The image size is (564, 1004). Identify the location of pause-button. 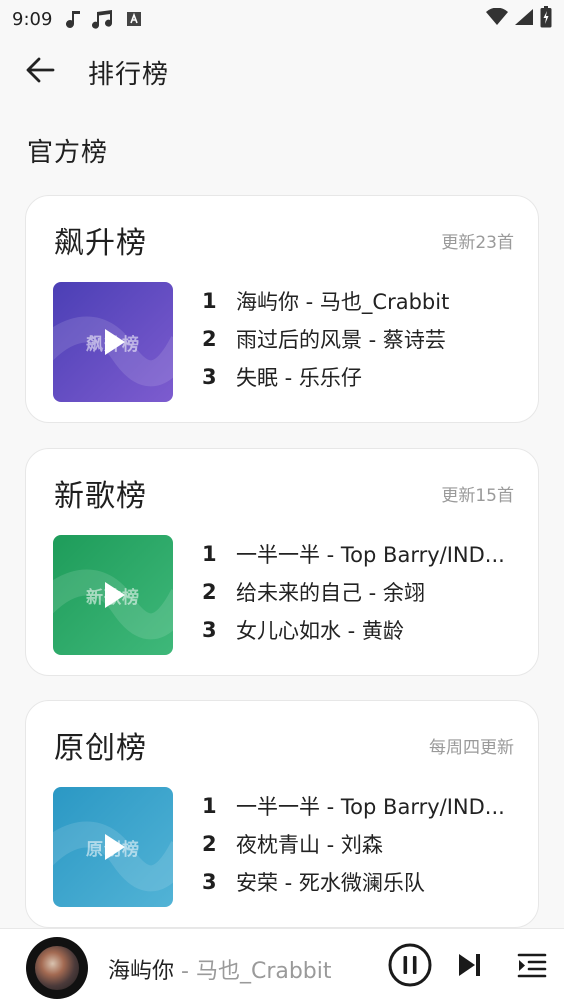
(410, 967).